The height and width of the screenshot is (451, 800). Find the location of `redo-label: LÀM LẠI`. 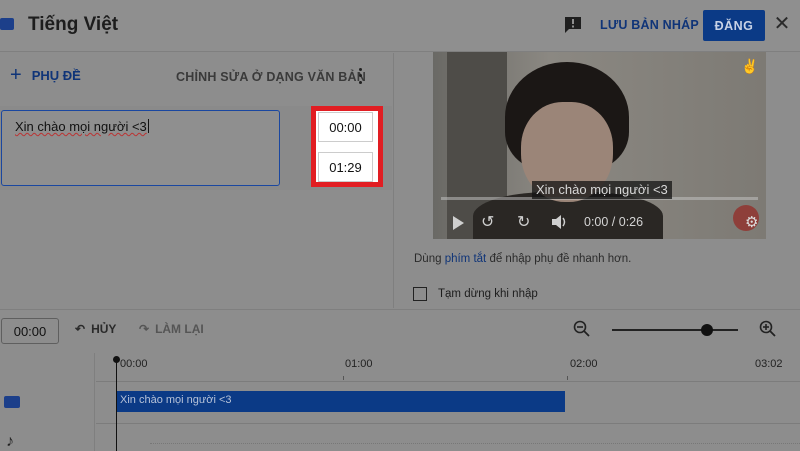

redo-label: LÀM LẠI is located at coordinates (179, 329).